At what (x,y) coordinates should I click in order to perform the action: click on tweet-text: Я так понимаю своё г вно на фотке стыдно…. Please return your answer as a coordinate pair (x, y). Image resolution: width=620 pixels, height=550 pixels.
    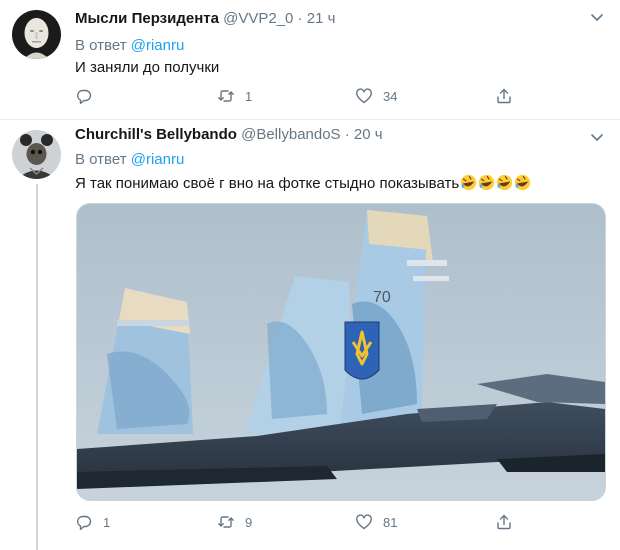
    Looking at the image, I should click on (303, 183).